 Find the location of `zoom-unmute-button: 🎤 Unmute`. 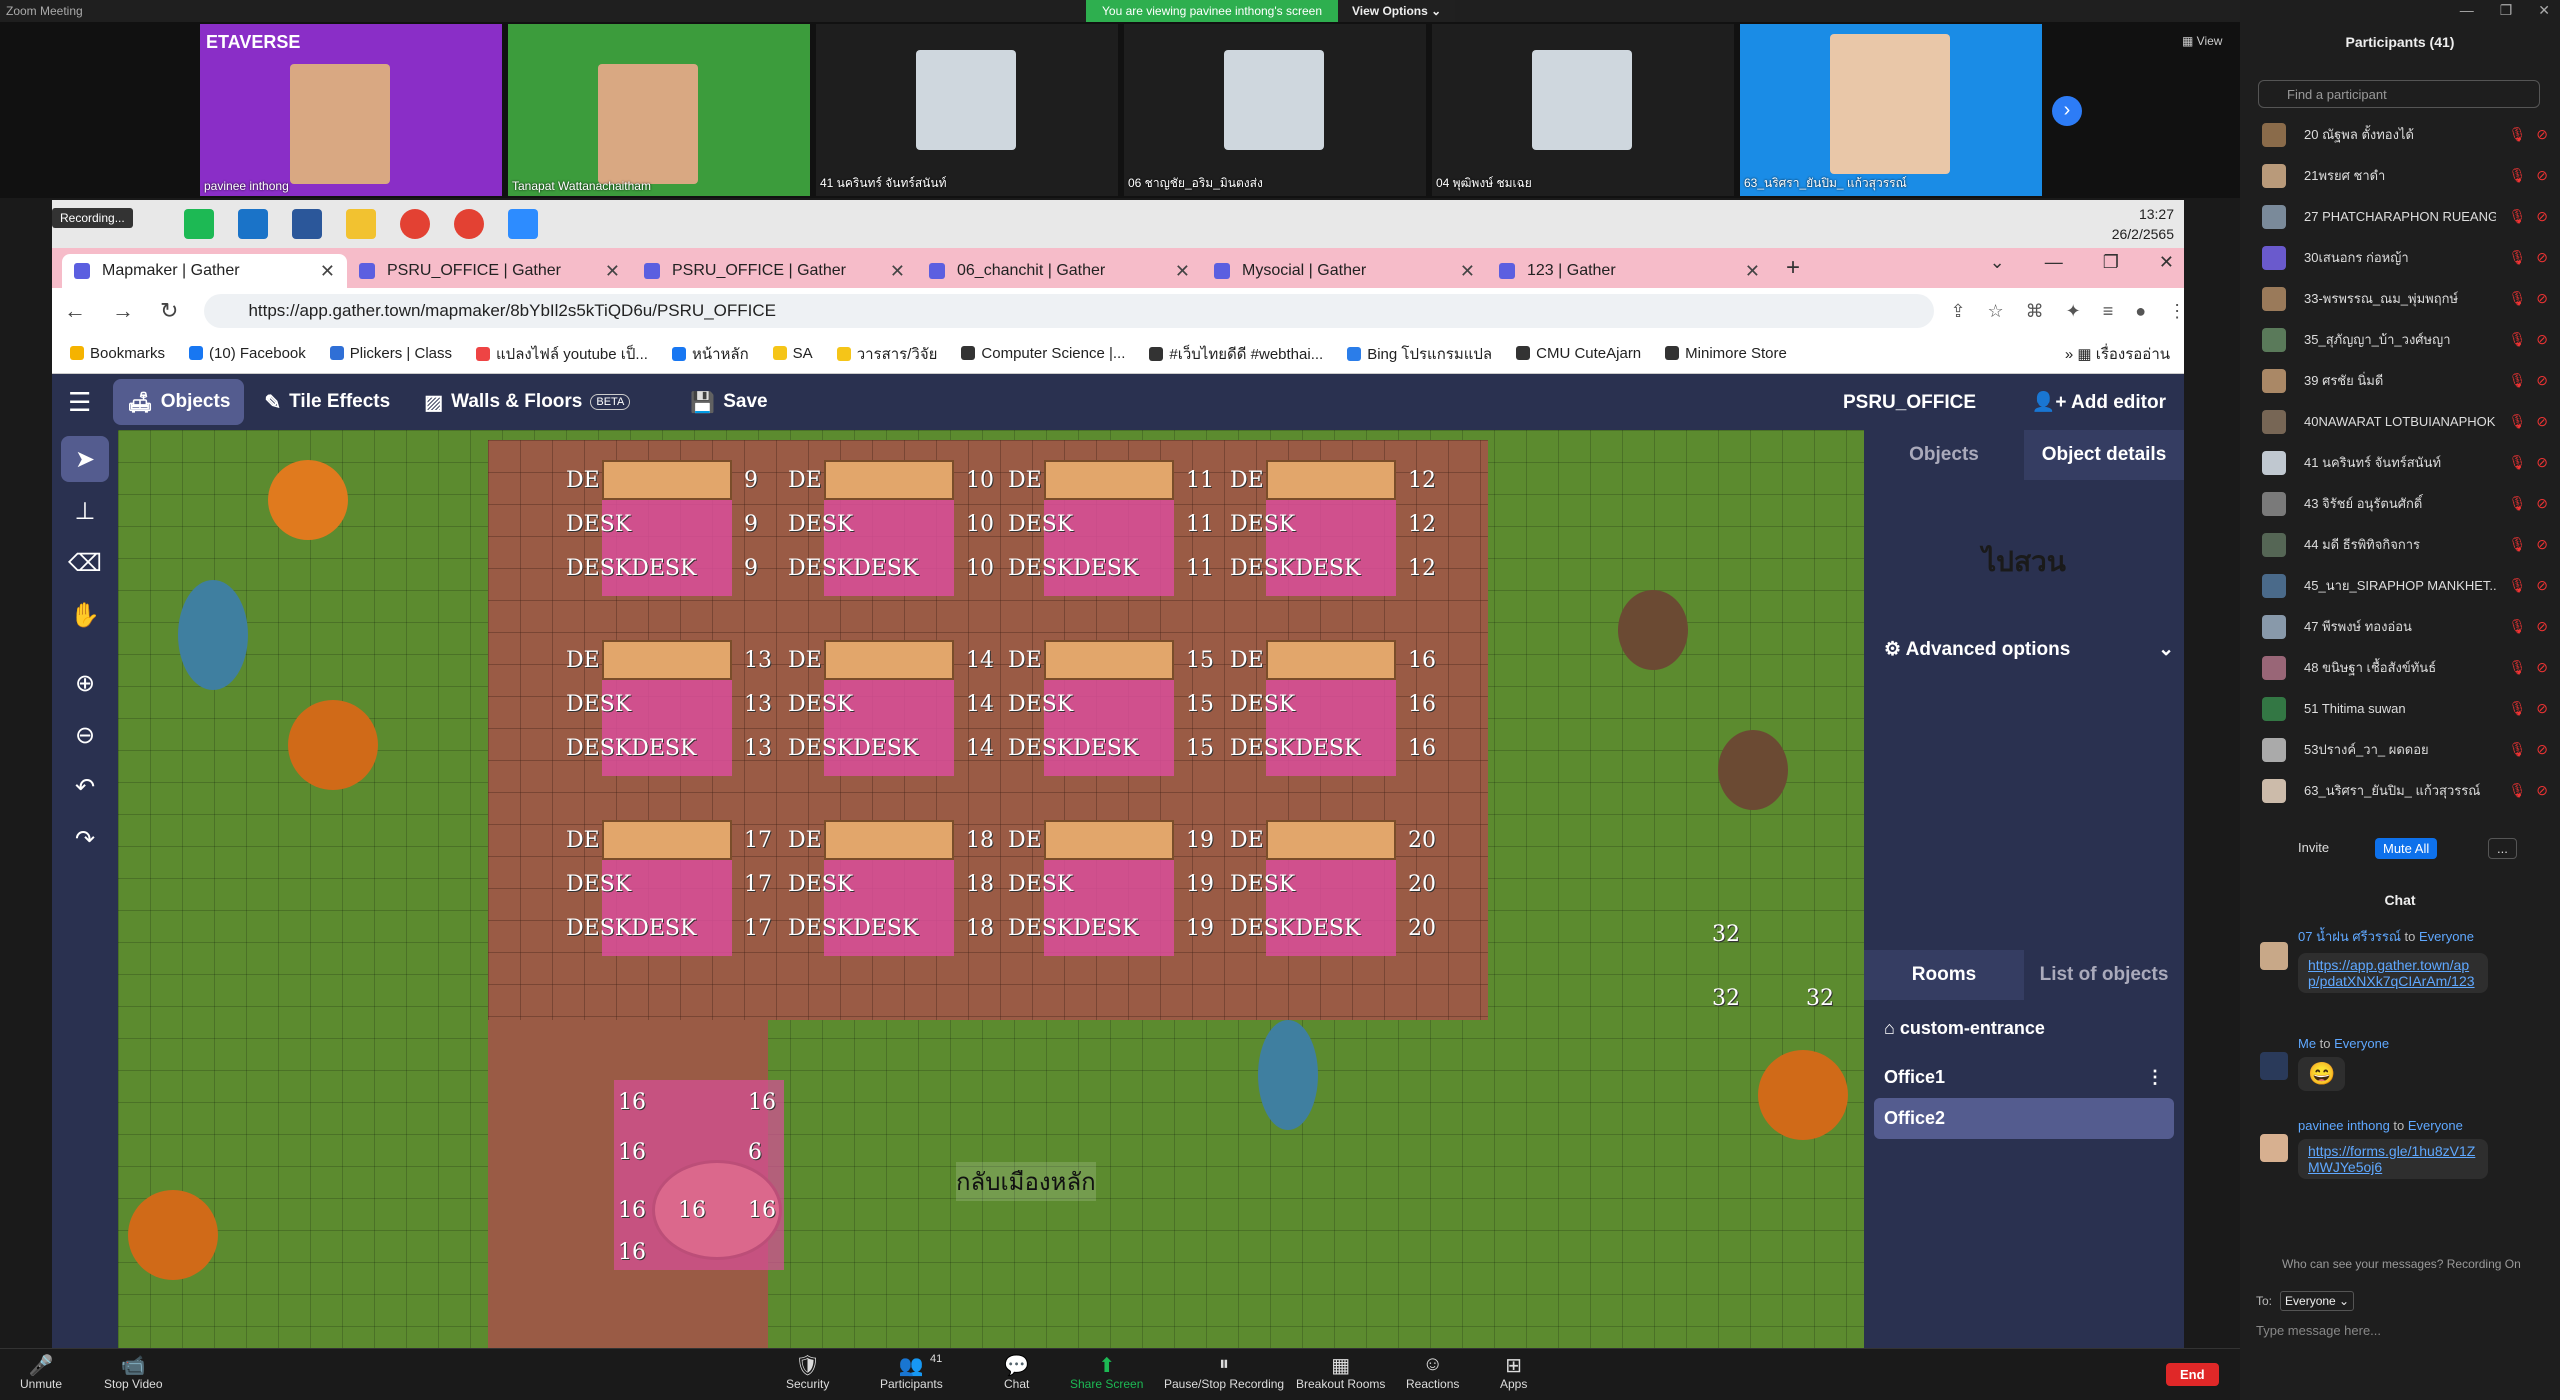

zoom-unmute-button: 🎤 Unmute is located at coordinates (41, 1372).